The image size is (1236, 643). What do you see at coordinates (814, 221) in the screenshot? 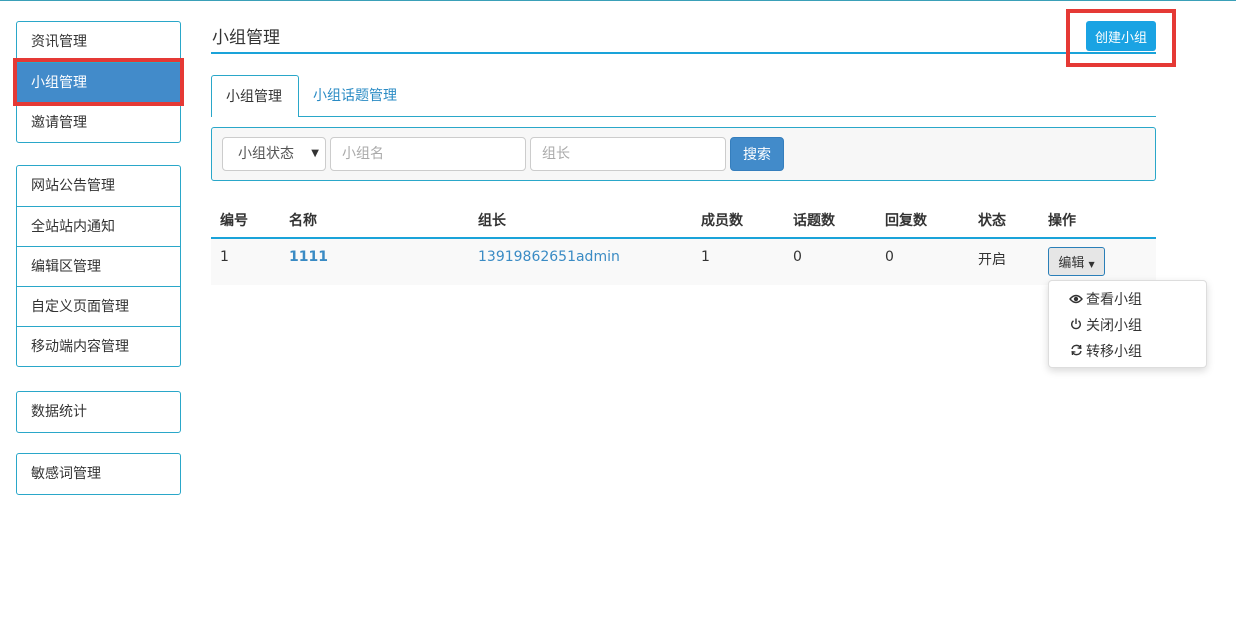
I see `column-header-topics: 话题数` at bounding box center [814, 221].